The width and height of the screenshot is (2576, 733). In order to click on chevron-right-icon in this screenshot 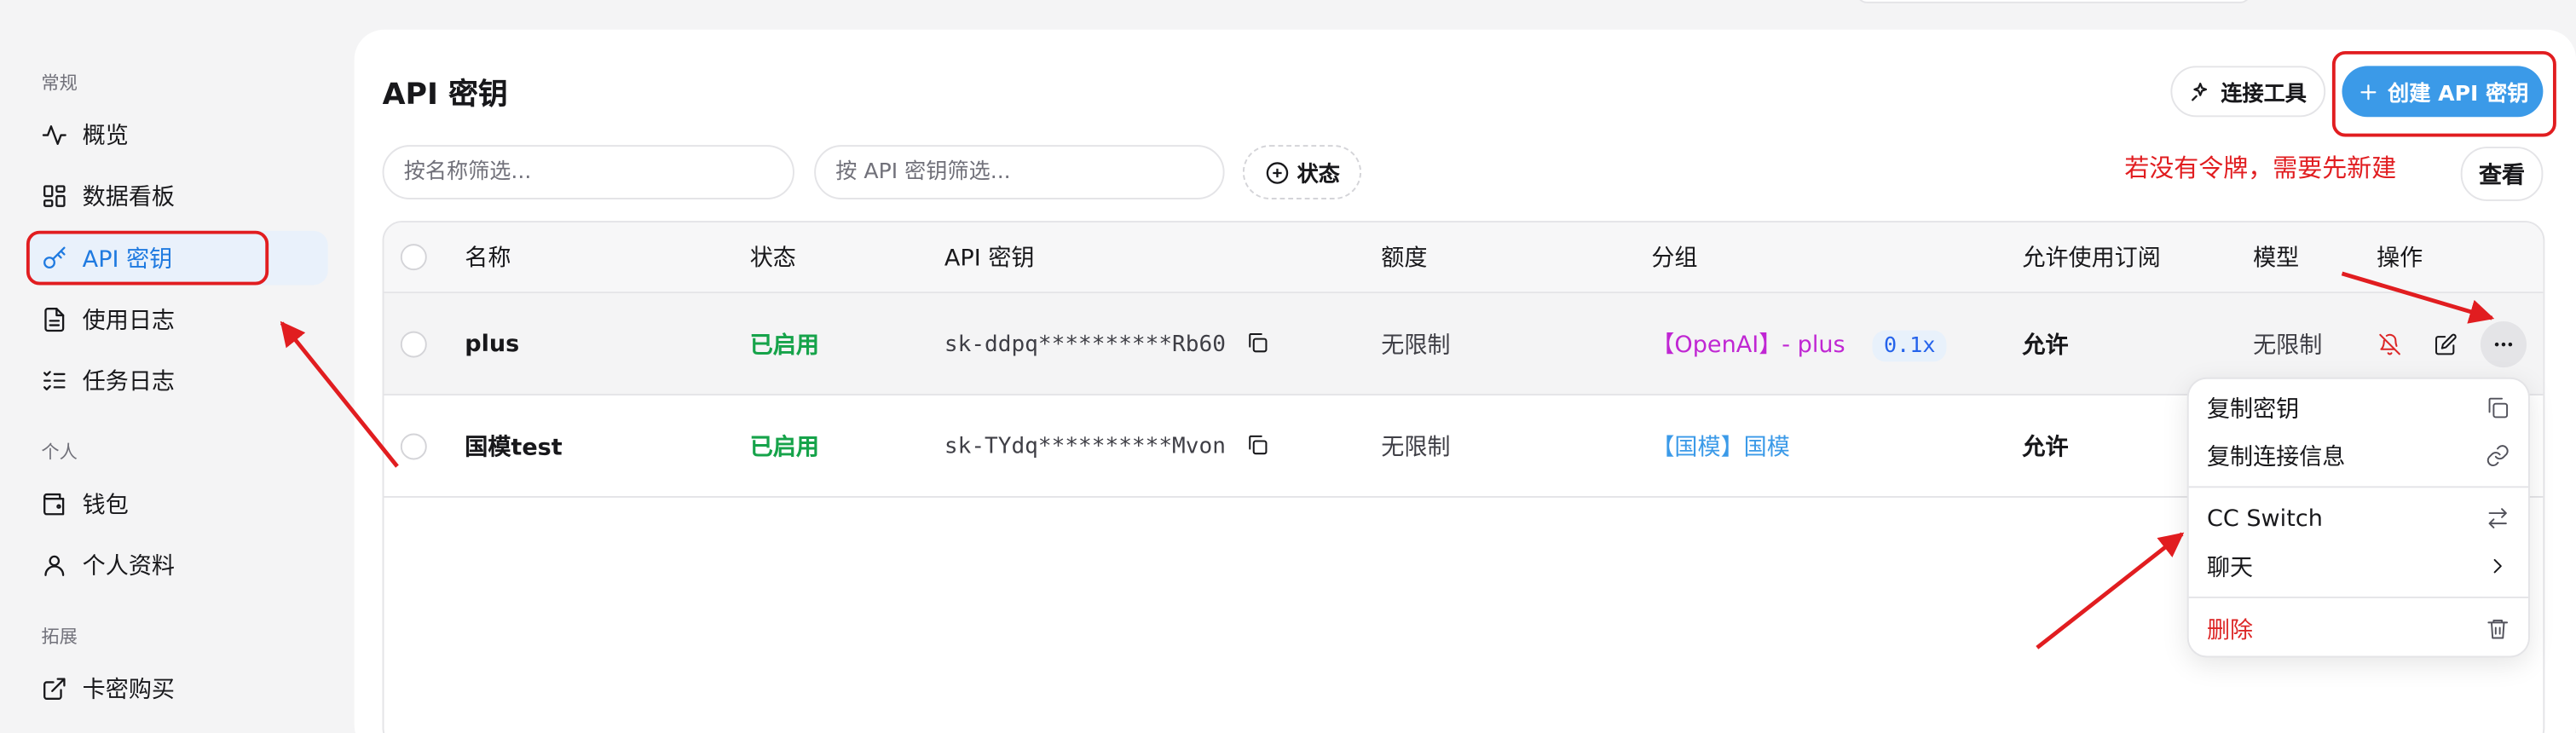, I will do `click(2497, 566)`.